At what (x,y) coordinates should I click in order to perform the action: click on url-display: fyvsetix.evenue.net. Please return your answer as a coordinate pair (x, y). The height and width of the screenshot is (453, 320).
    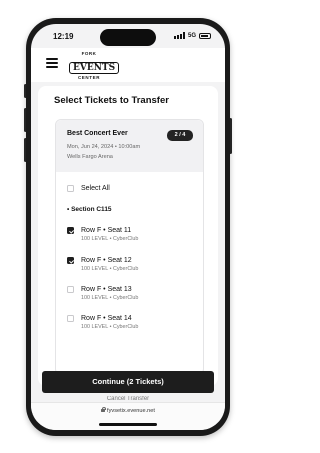
    Looking at the image, I should click on (128, 410).